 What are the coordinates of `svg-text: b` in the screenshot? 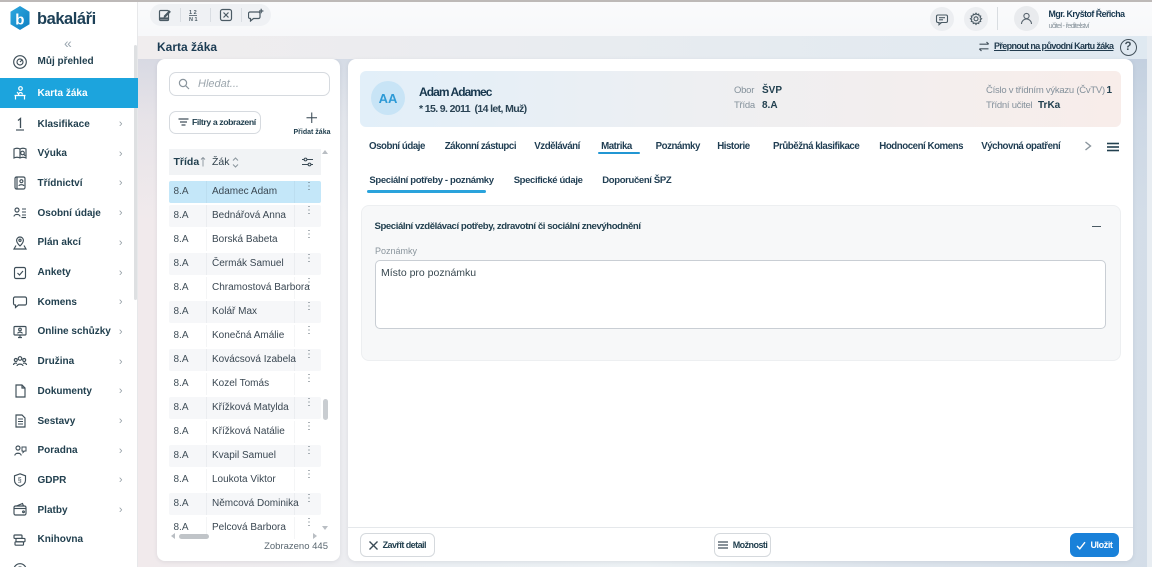 It's located at (19, 20).